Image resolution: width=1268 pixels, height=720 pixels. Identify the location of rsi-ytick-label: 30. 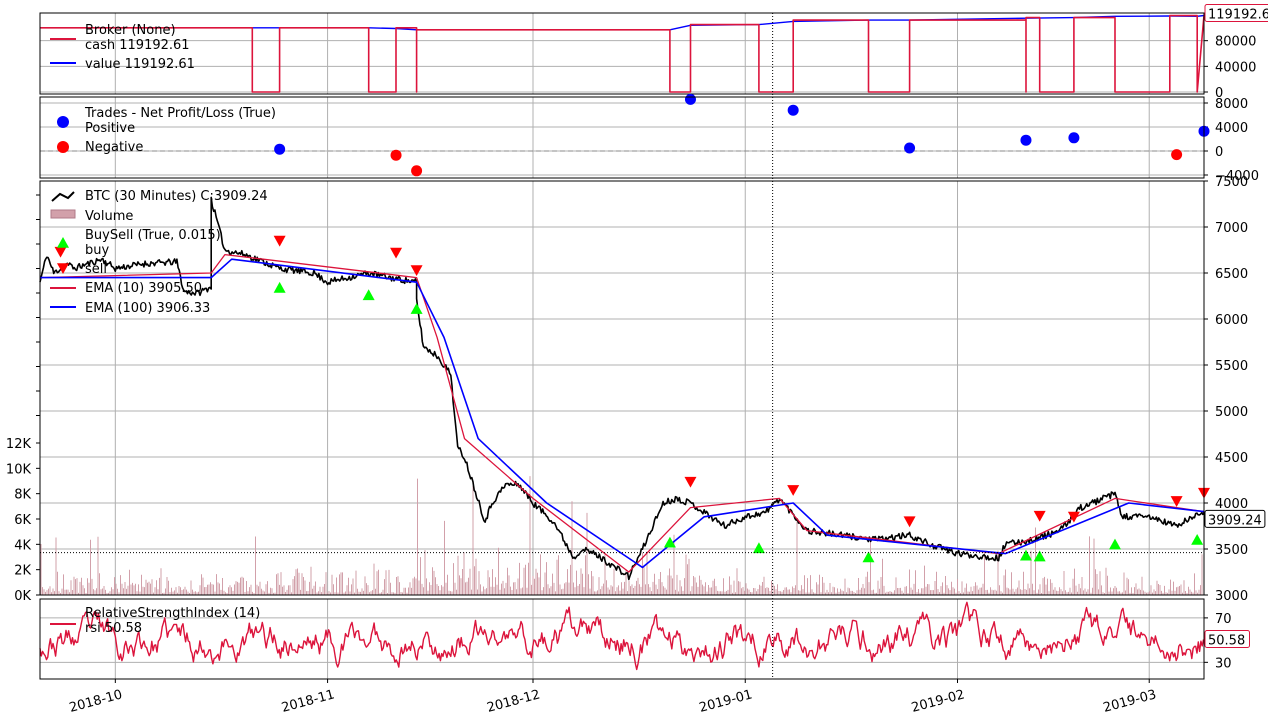
(1223, 663).